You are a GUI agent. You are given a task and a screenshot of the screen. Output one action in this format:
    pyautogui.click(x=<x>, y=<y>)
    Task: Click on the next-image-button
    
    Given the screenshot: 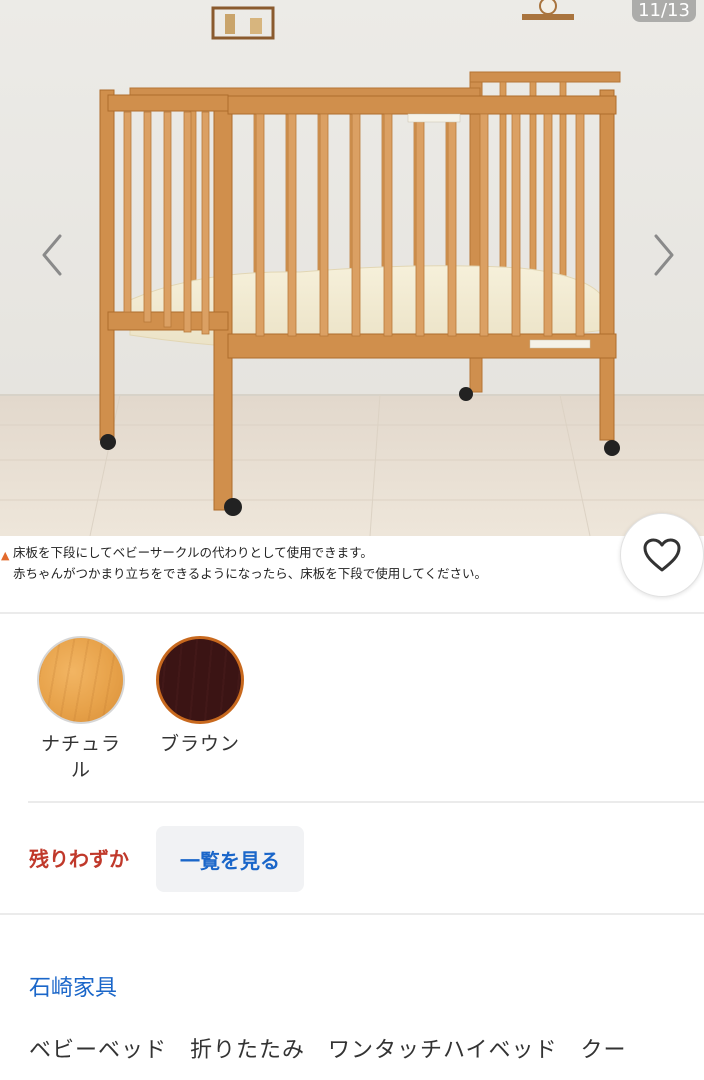 What is the action you would take?
    pyautogui.click(x=664, y=255)
    